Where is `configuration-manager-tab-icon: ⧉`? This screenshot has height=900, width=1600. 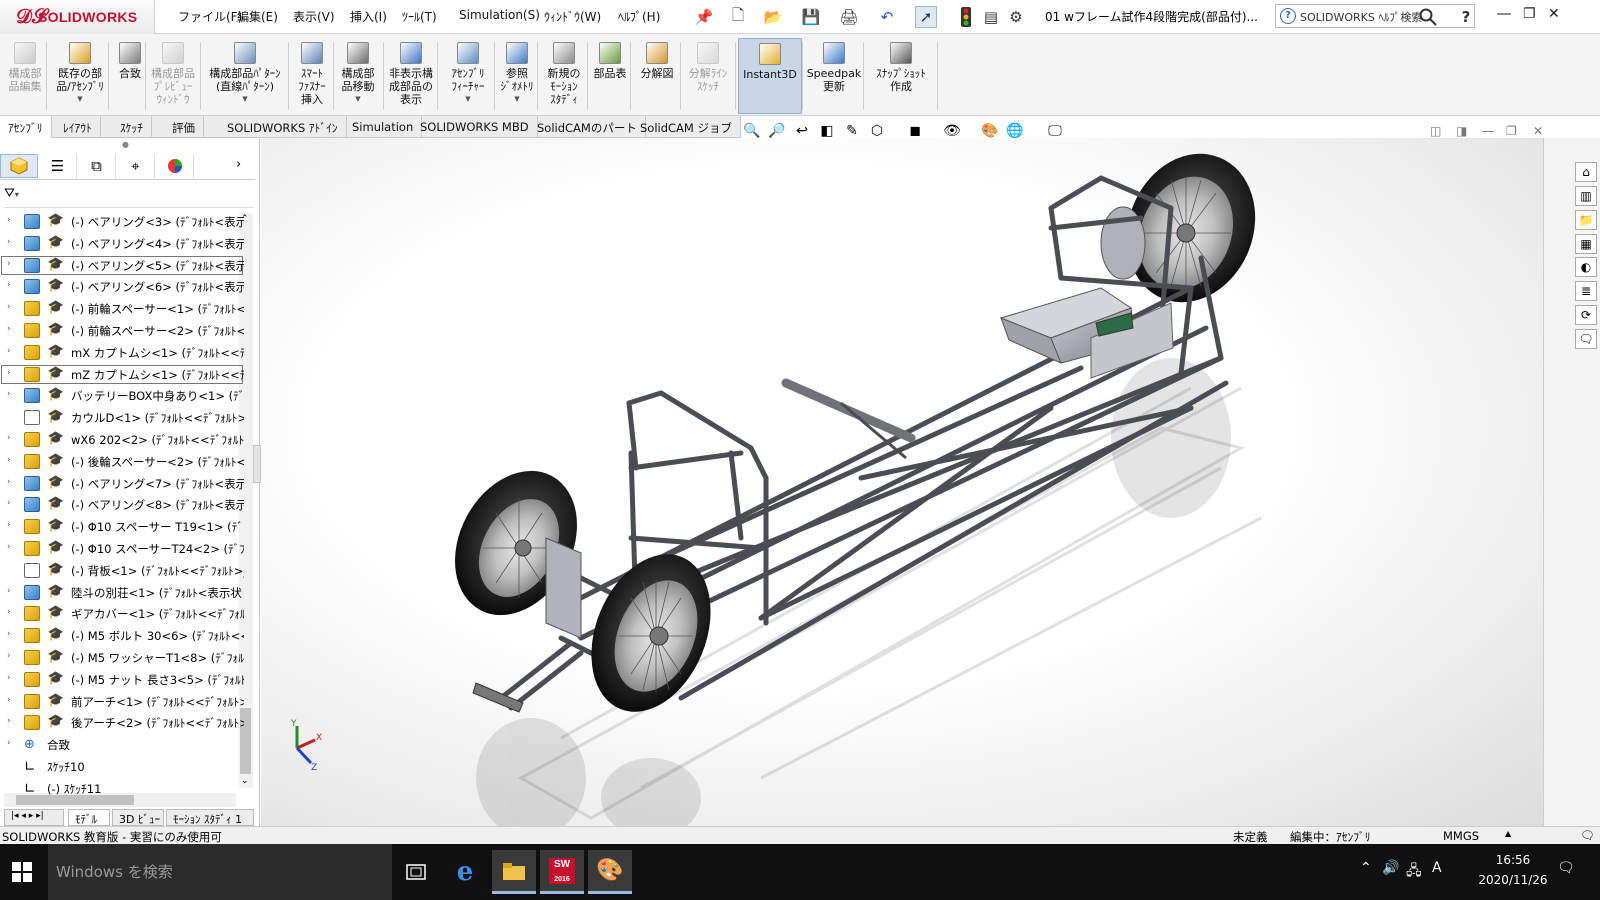 configuration-manager-tab-icon: ⧉ is located at coordinates (97, 166).